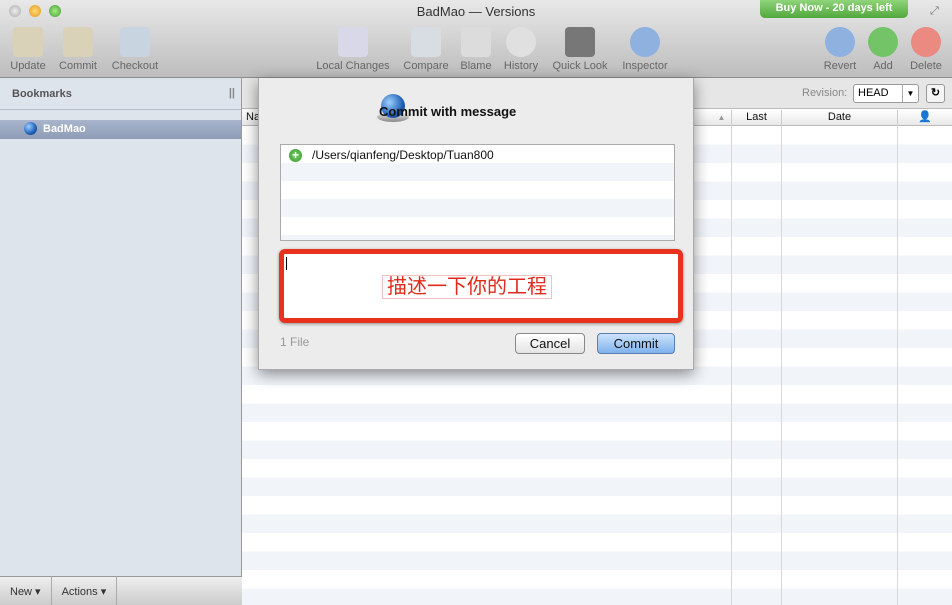 The height and width of the screenshot is (605, 952). What do you see at coordinates (721, 117) in the screenshot?
I see `sort-arrow-icon: ▲` at bounding box center [721, 117].